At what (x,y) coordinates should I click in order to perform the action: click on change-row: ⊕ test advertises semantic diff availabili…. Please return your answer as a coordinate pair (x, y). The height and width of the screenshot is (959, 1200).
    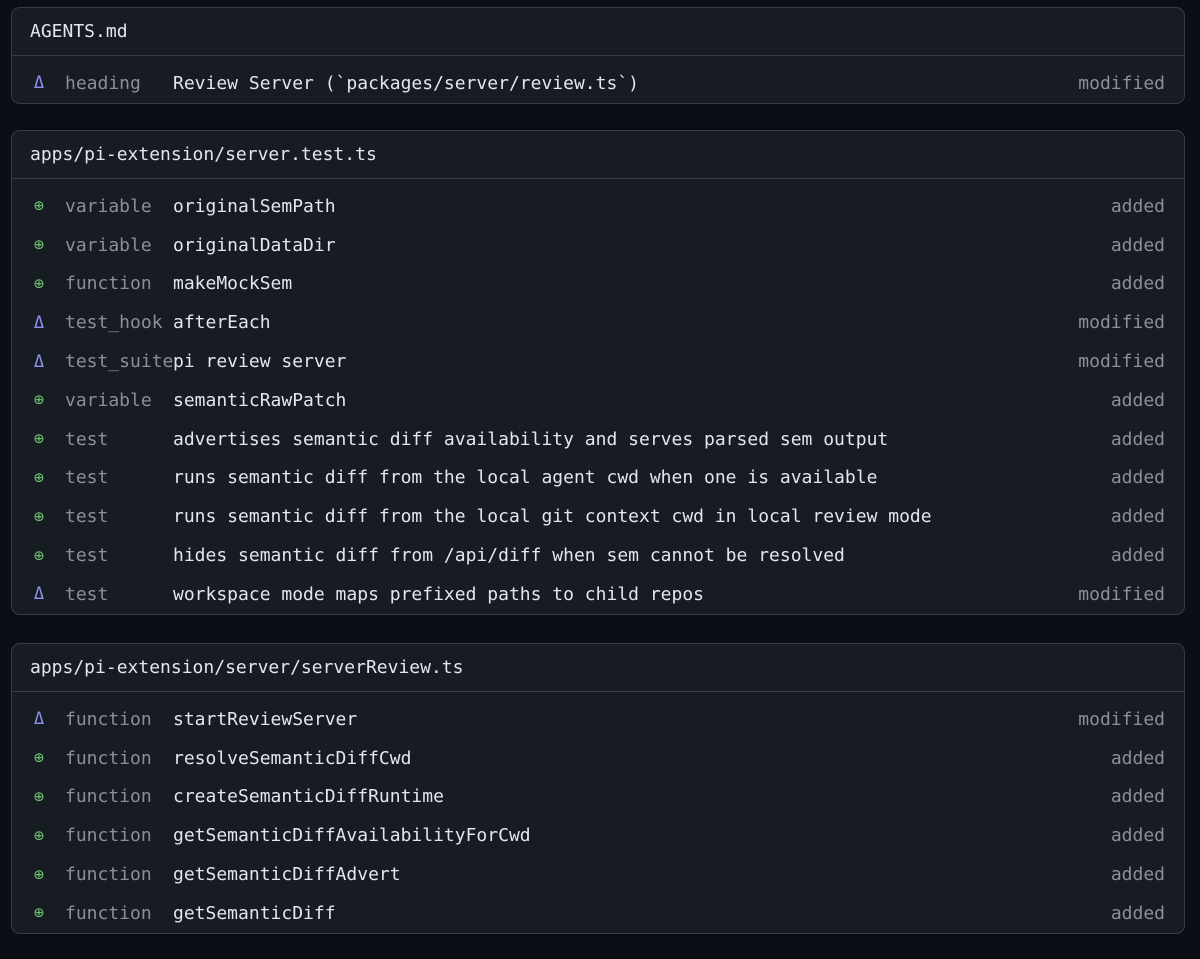
    Looking at the image, I should click on (598, 439).